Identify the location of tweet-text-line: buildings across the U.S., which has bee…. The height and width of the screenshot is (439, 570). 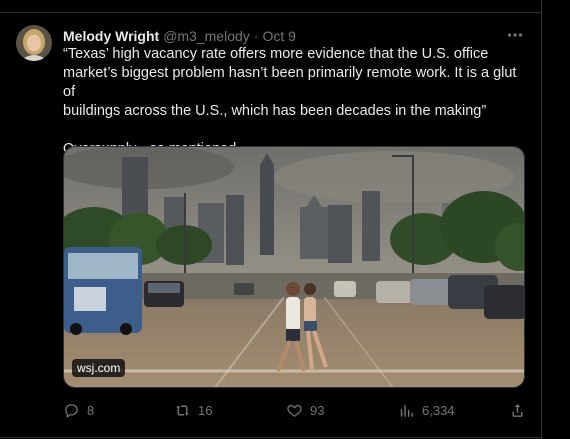
(275, 111).